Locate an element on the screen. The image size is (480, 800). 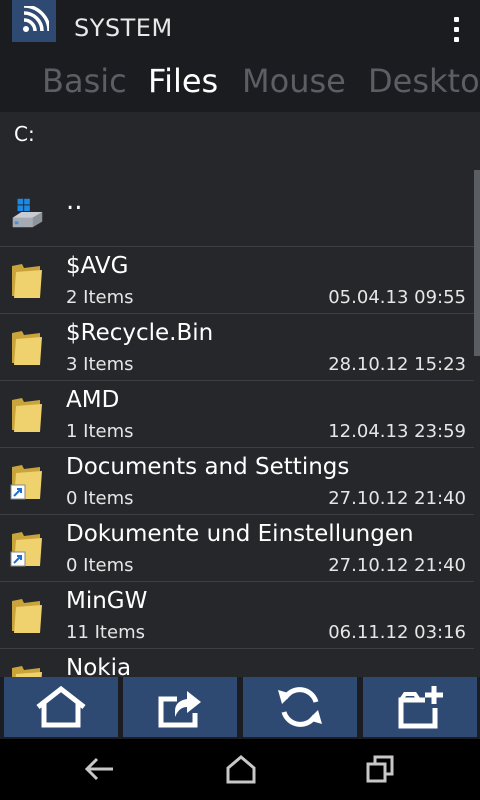
file-name: AMD is located at coordinates (93, 400).